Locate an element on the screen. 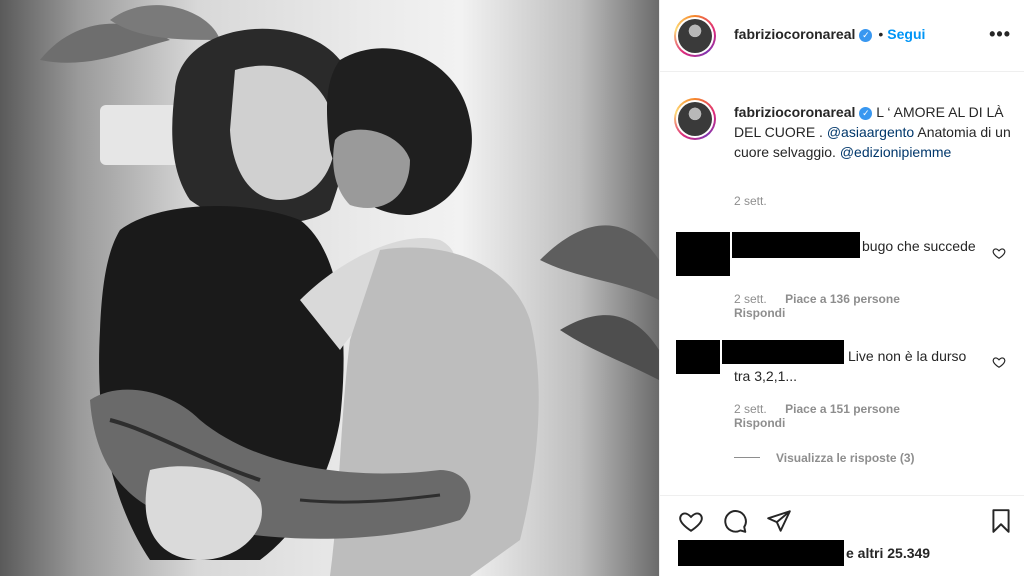  more-options-icon: ••• is located at coordinates (1000, 34).